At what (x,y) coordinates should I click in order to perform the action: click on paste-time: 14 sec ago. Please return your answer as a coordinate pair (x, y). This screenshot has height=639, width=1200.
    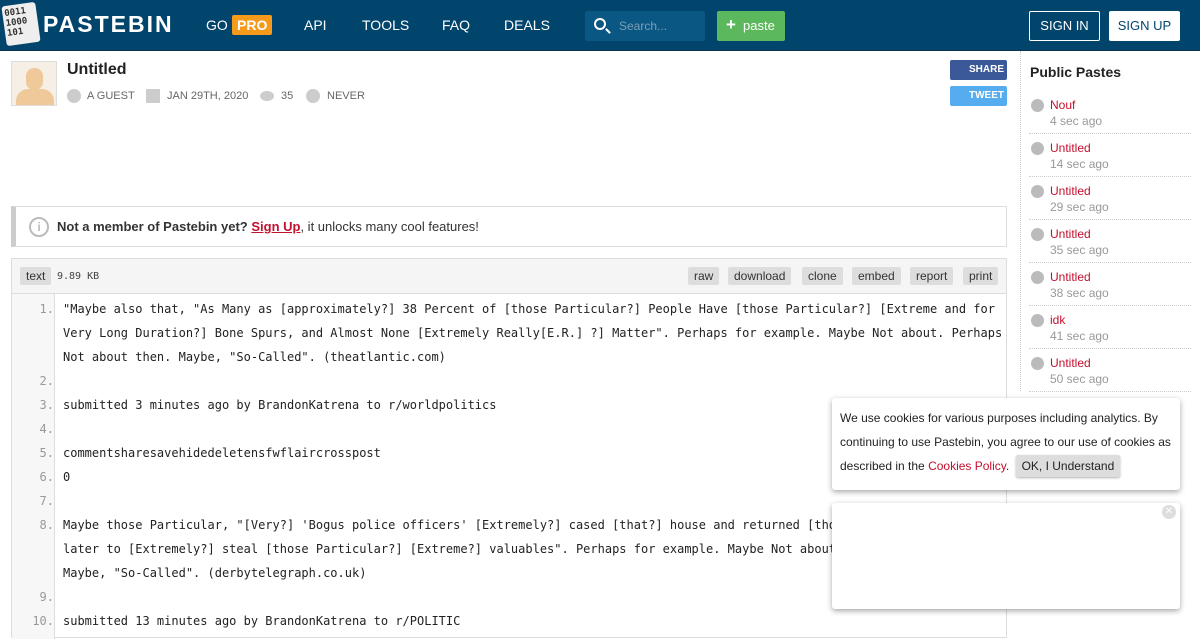
    Looking at the image, I should click on (1079, 164).